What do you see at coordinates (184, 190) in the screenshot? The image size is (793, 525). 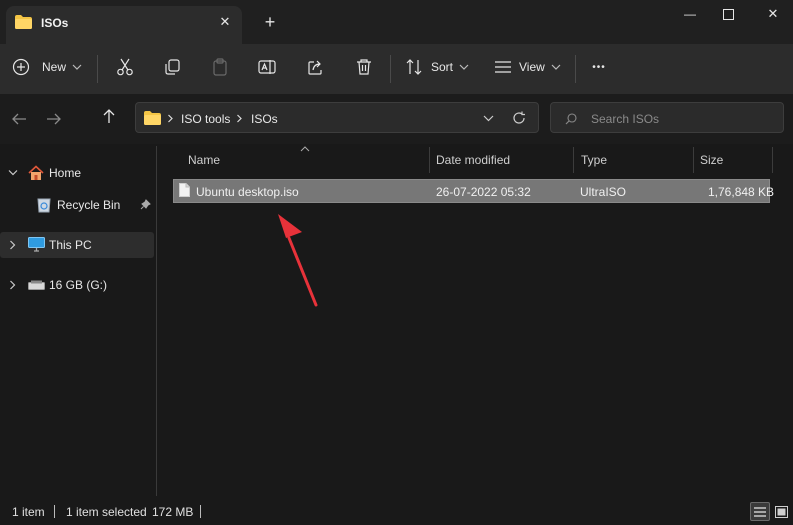 I see `file-icon` at bounding box center [184, 190].